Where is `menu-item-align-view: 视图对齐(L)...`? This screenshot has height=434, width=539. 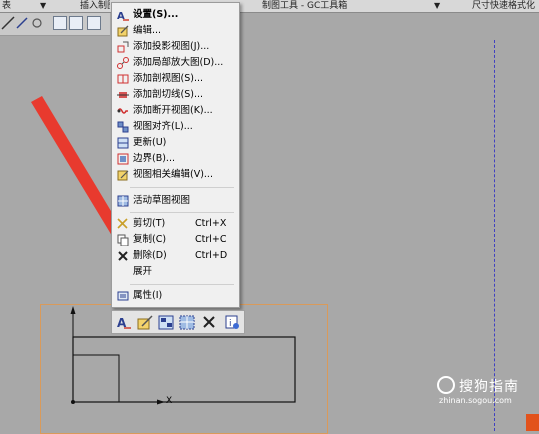
menu-item-align-view: 视图对齐(L)... is located at coordinates (175, 127).